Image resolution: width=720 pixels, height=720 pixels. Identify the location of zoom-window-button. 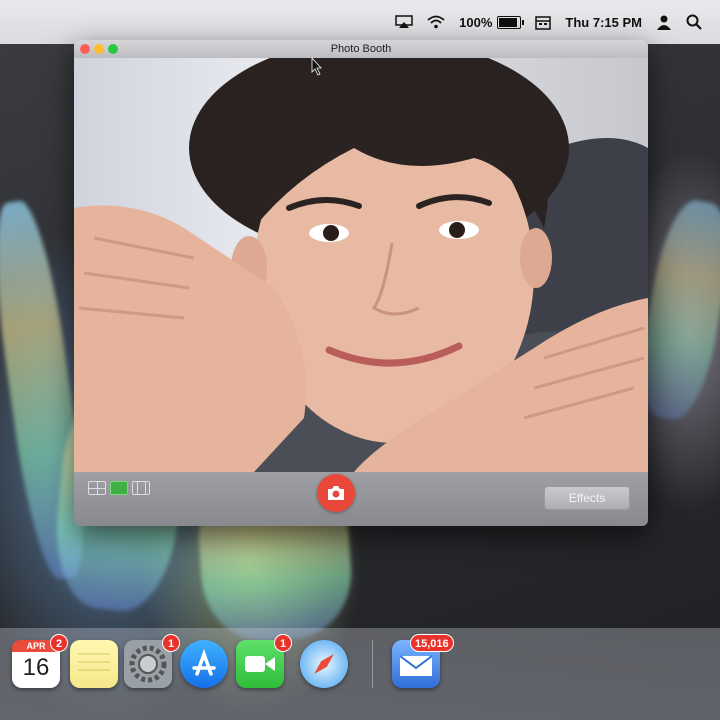
(113, 49).